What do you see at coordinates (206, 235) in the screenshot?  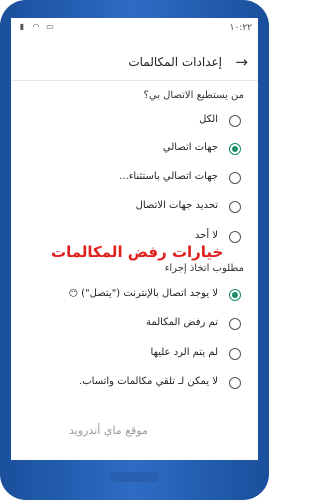 I see `option-label: لا أحد` at bounding box center [206, 235].